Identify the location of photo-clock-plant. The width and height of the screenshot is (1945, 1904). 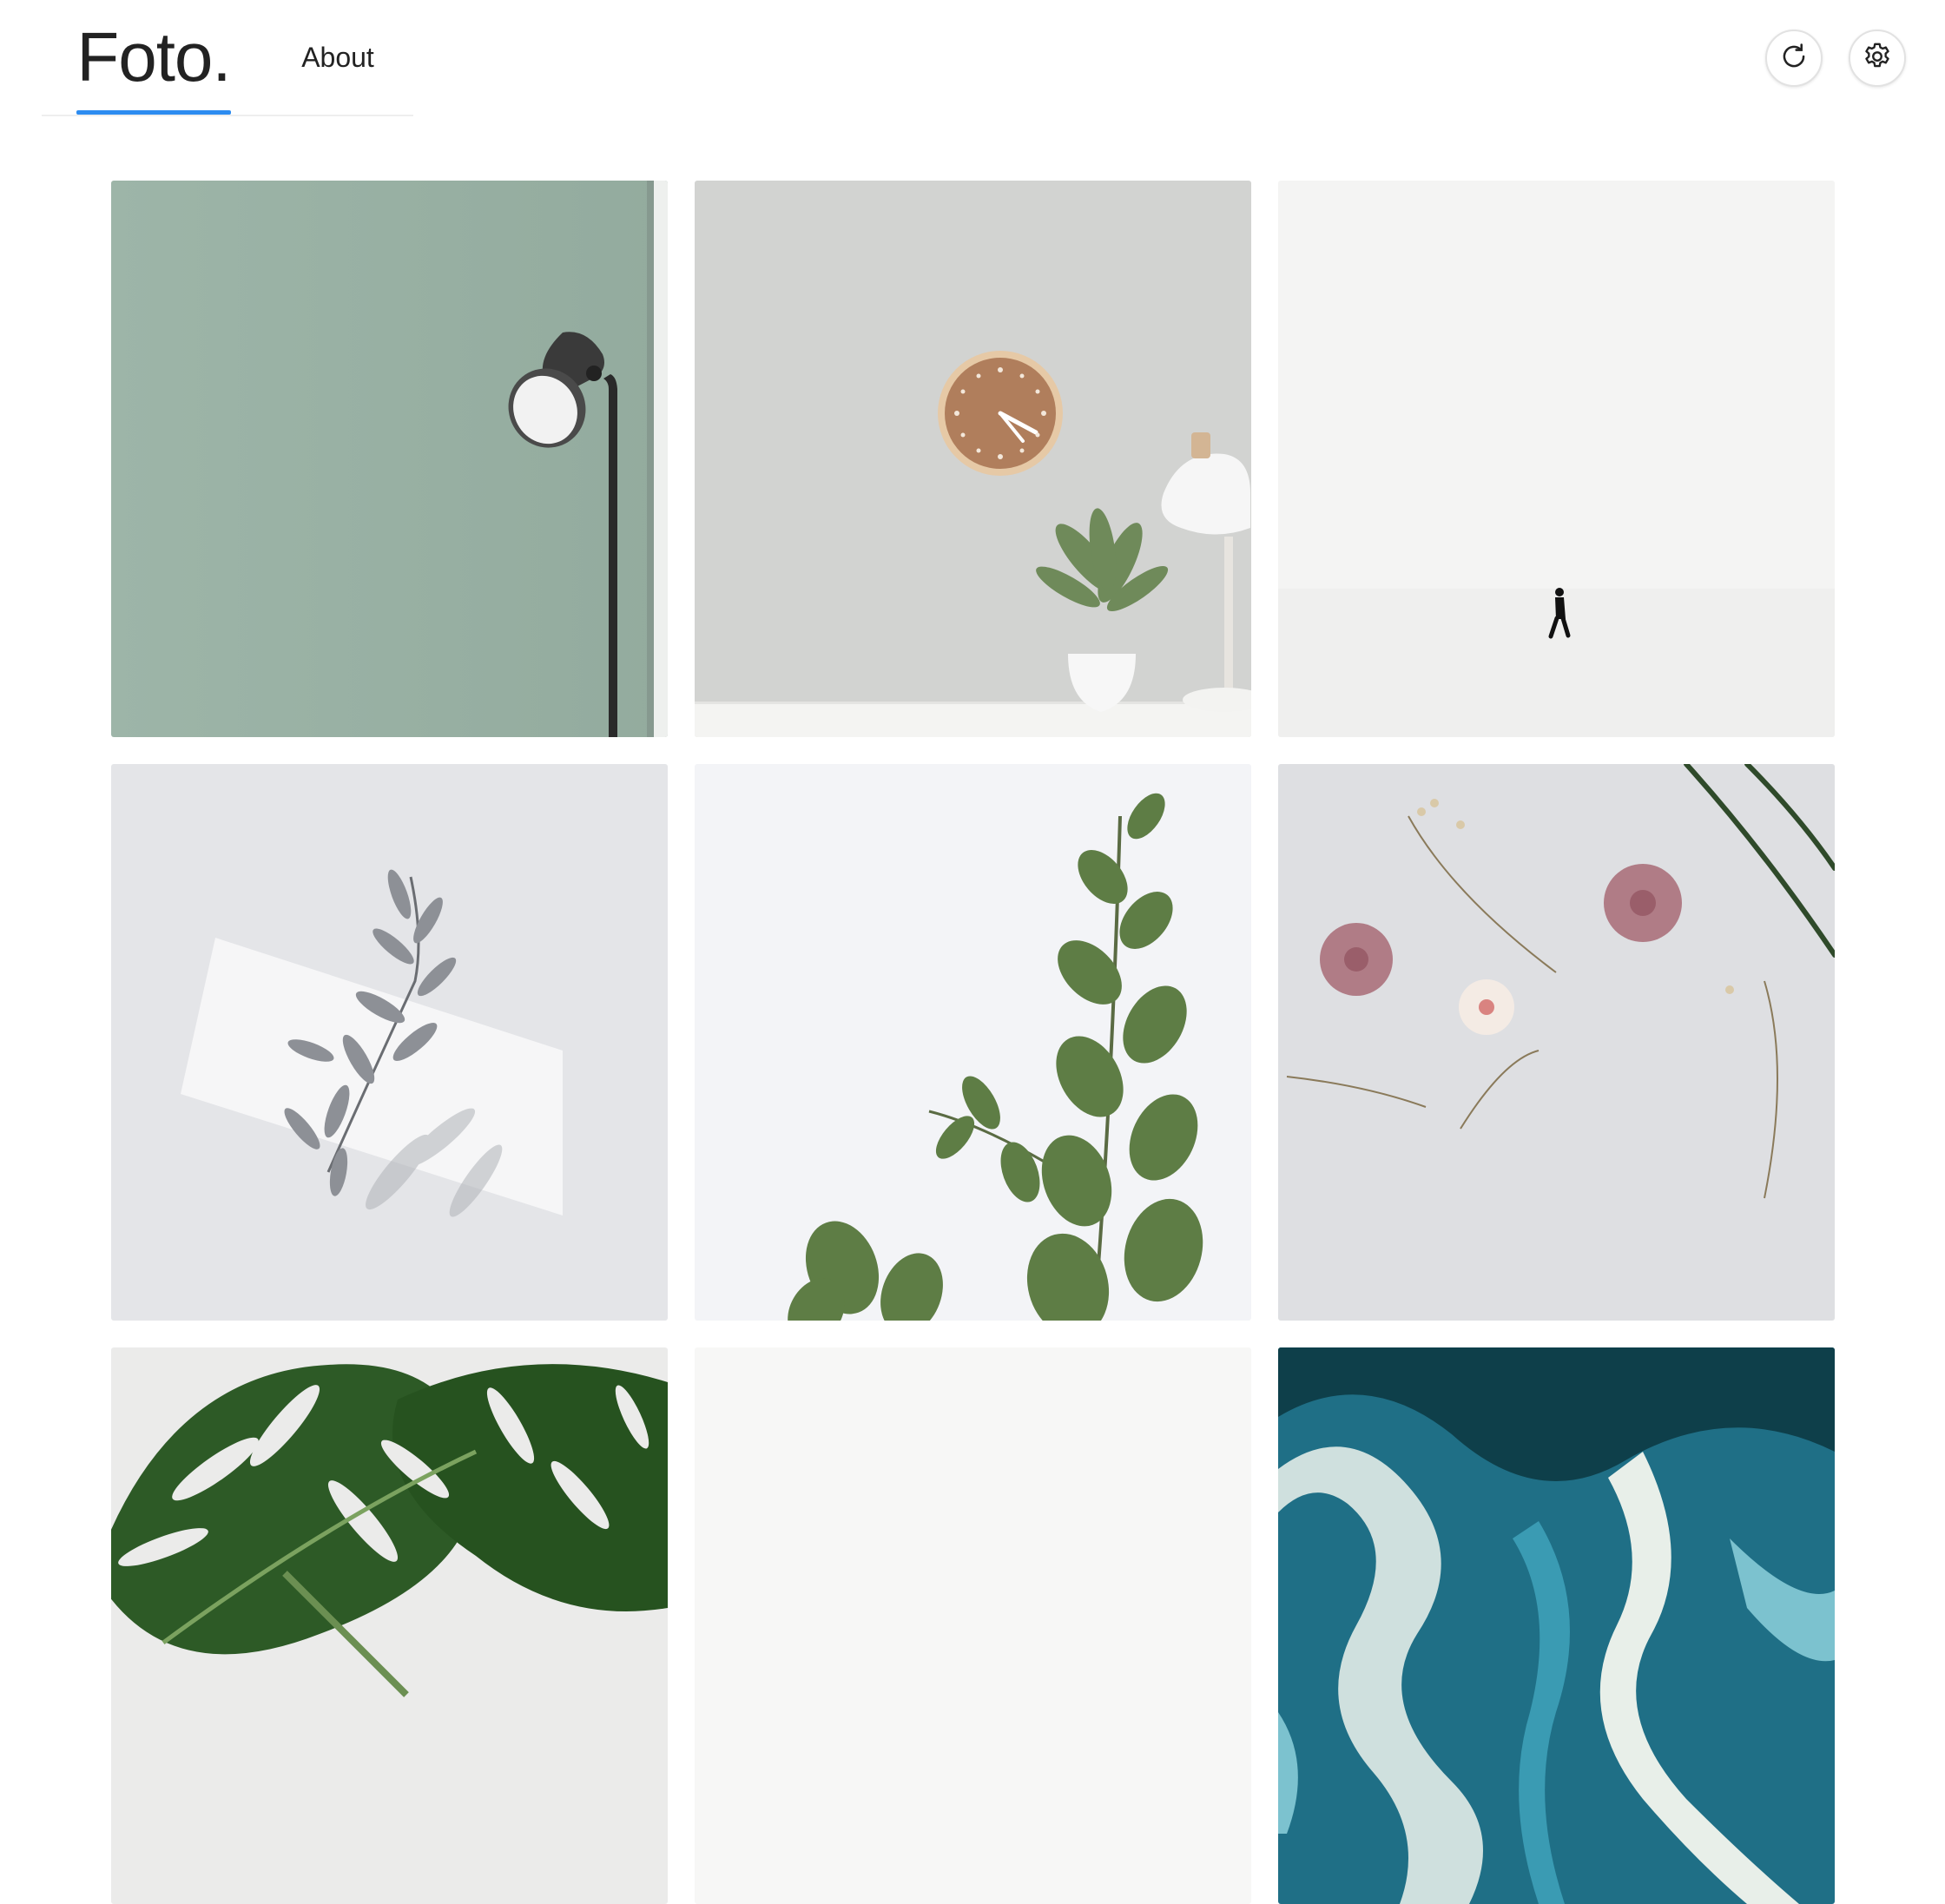
(973, 459).